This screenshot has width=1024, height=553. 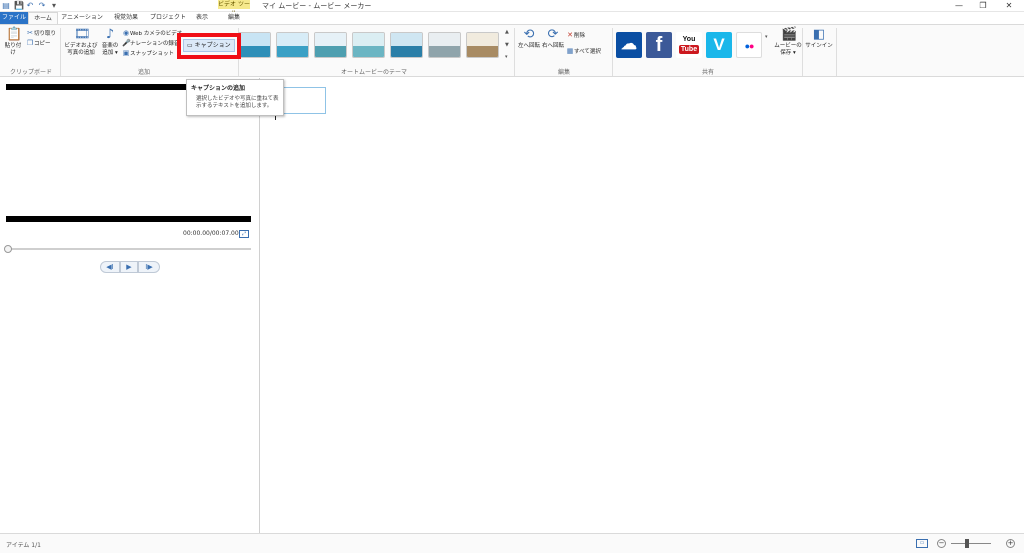 I want to click on group-label-editing: 編集, so click(x=563, y=72).